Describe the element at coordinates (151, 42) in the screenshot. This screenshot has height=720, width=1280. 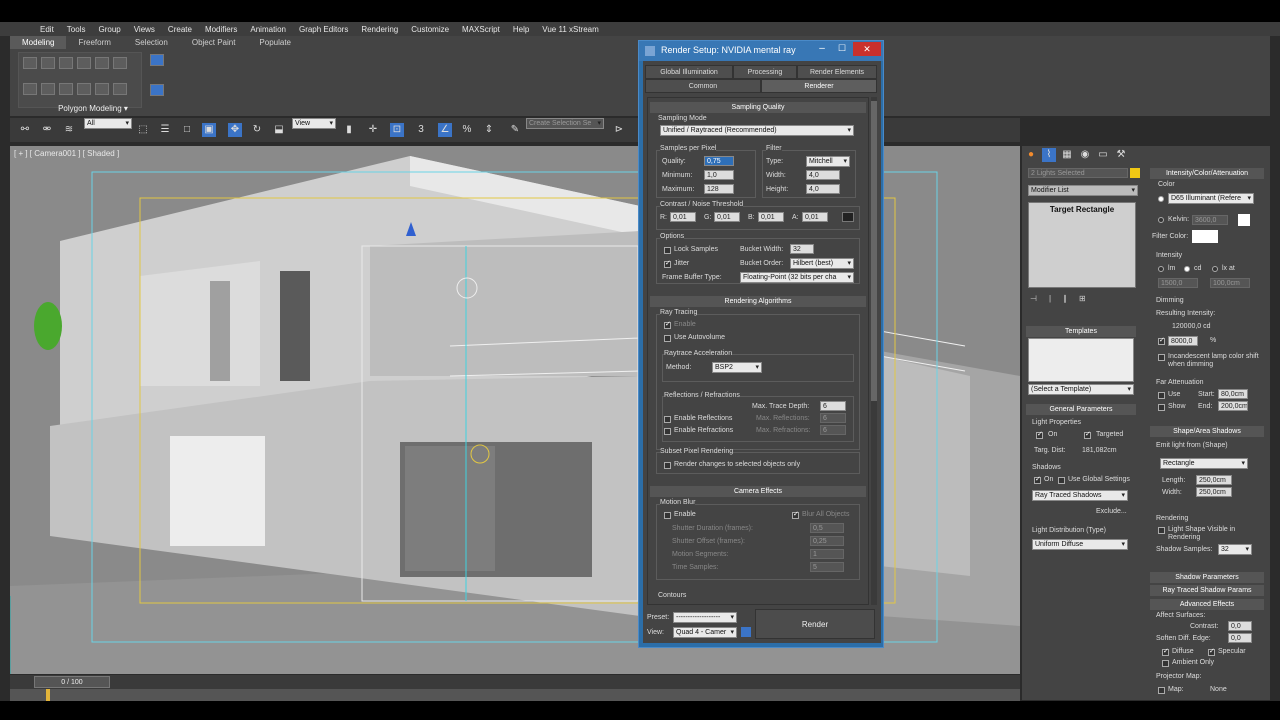
I see `ribbon-tab-selection: Selection` at that location.